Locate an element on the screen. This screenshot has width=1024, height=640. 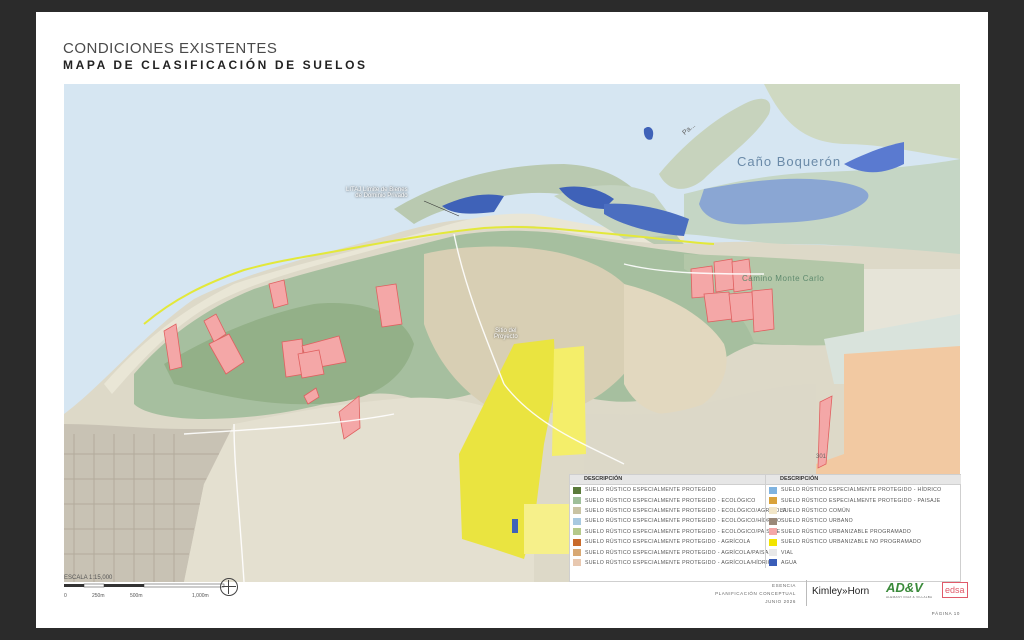
legend-header-right: DESCRIPCIÓN is located at coordinates (863, 480).